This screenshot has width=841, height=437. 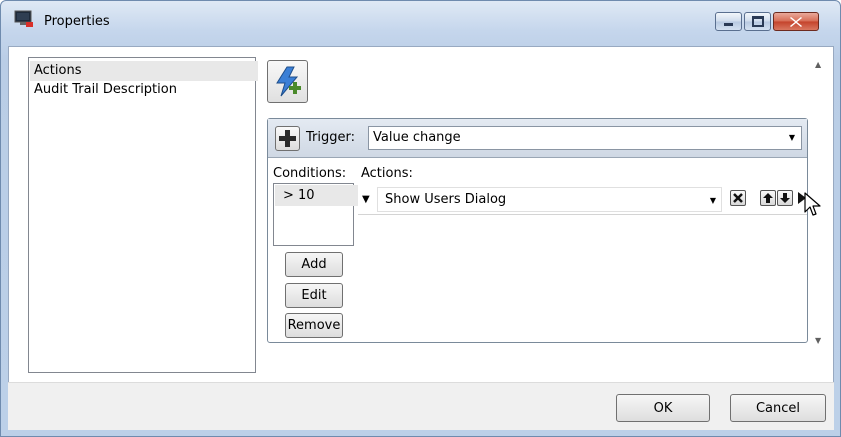 I want to click on category-item-actions: Actions, so click(x=144, y=71).